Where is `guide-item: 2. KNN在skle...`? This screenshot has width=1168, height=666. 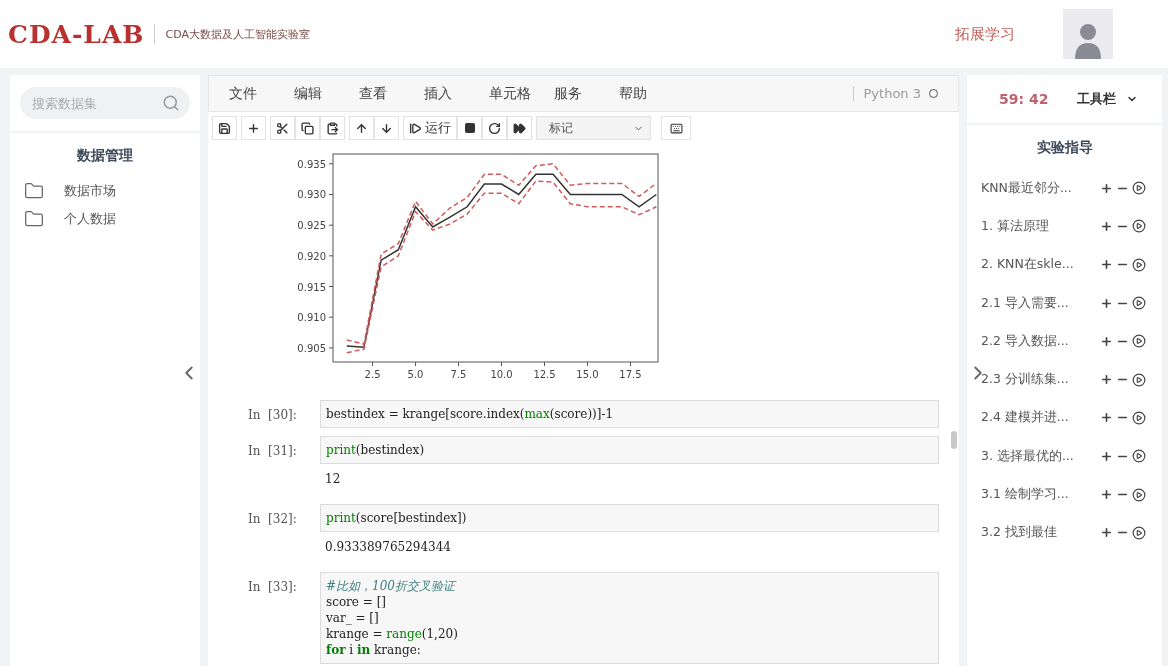 guide-item: 2. KNN在skle... is located at coordinates (1039, 265).